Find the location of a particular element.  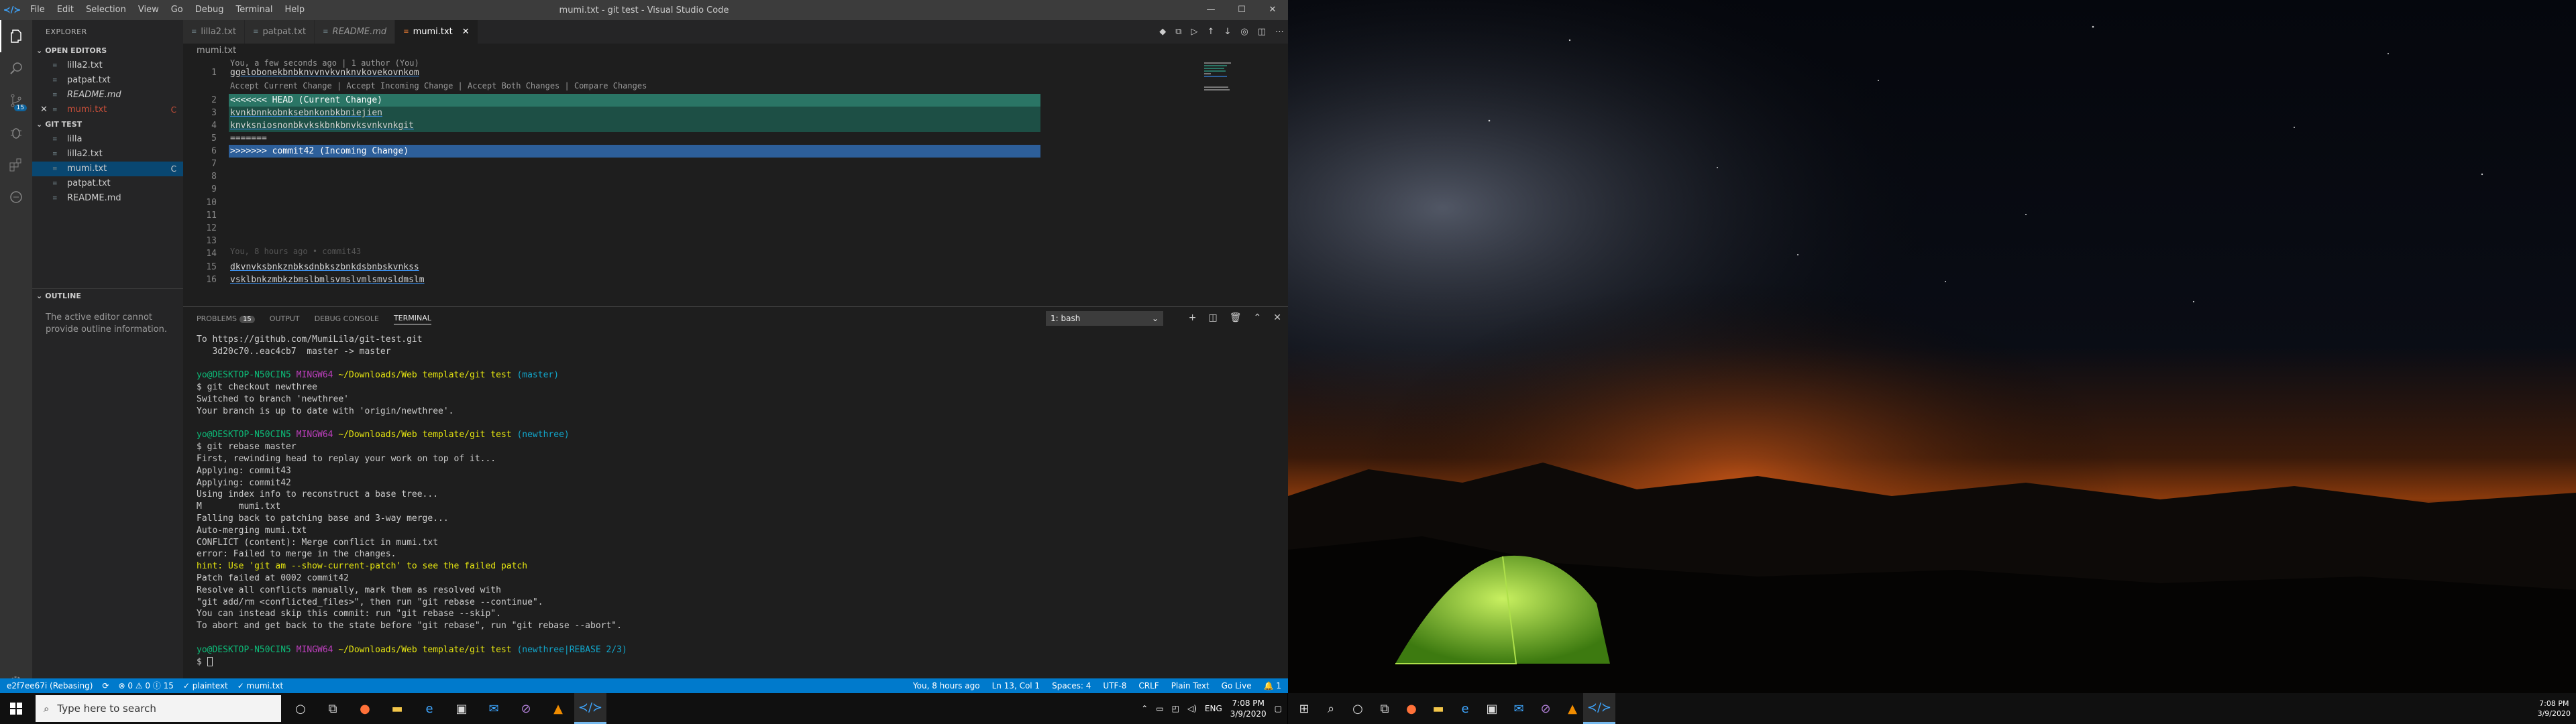

tab-debug-console: DEBUG CONSOLE is located at coordinates (347, 318).